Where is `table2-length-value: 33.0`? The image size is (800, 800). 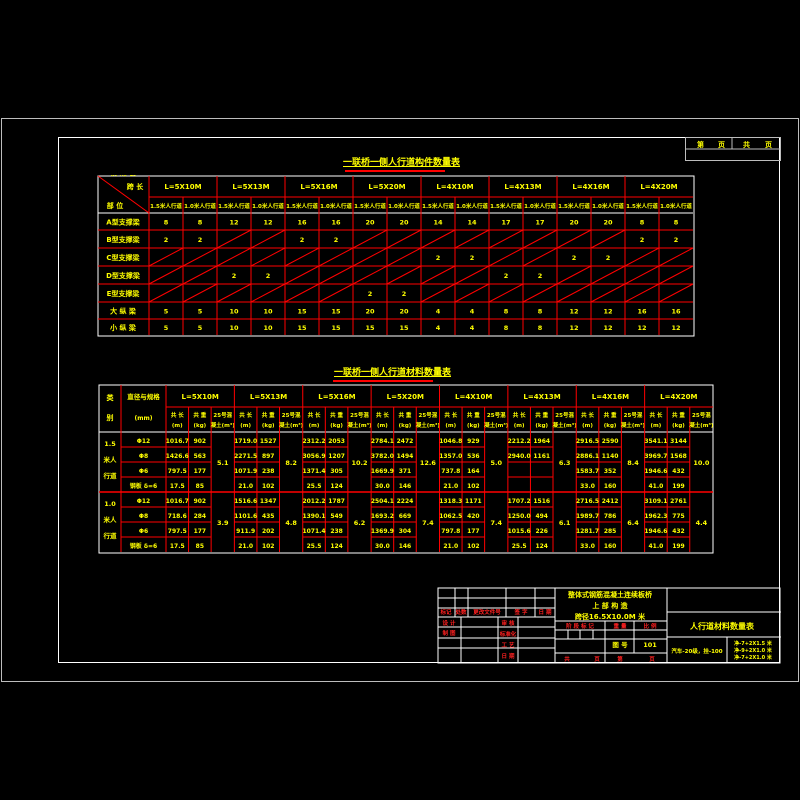
table2-length-value: 33.0 is located at coordinates (587, 486).